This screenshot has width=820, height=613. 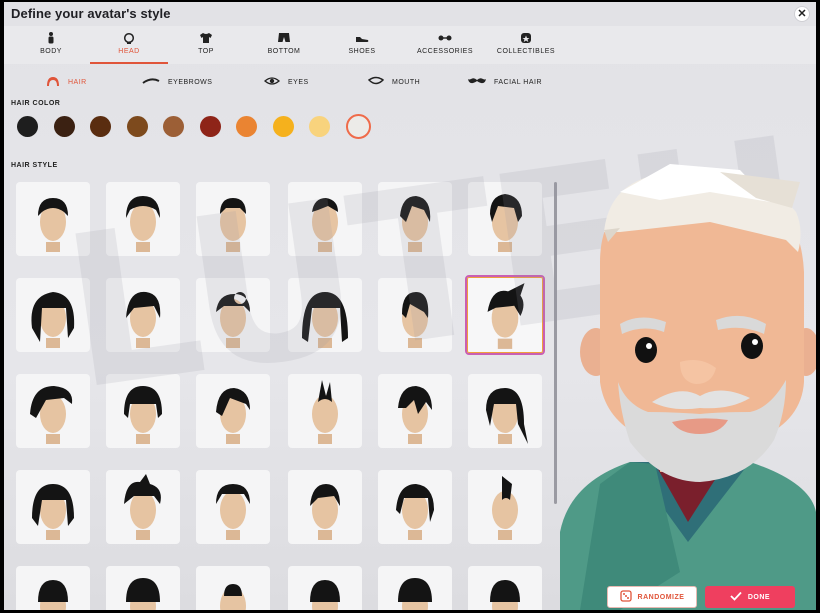 What do you see at coordinates (151, 82) in the screenshot?
I see `eyebrow-icon` at bounding box center [151, 82].